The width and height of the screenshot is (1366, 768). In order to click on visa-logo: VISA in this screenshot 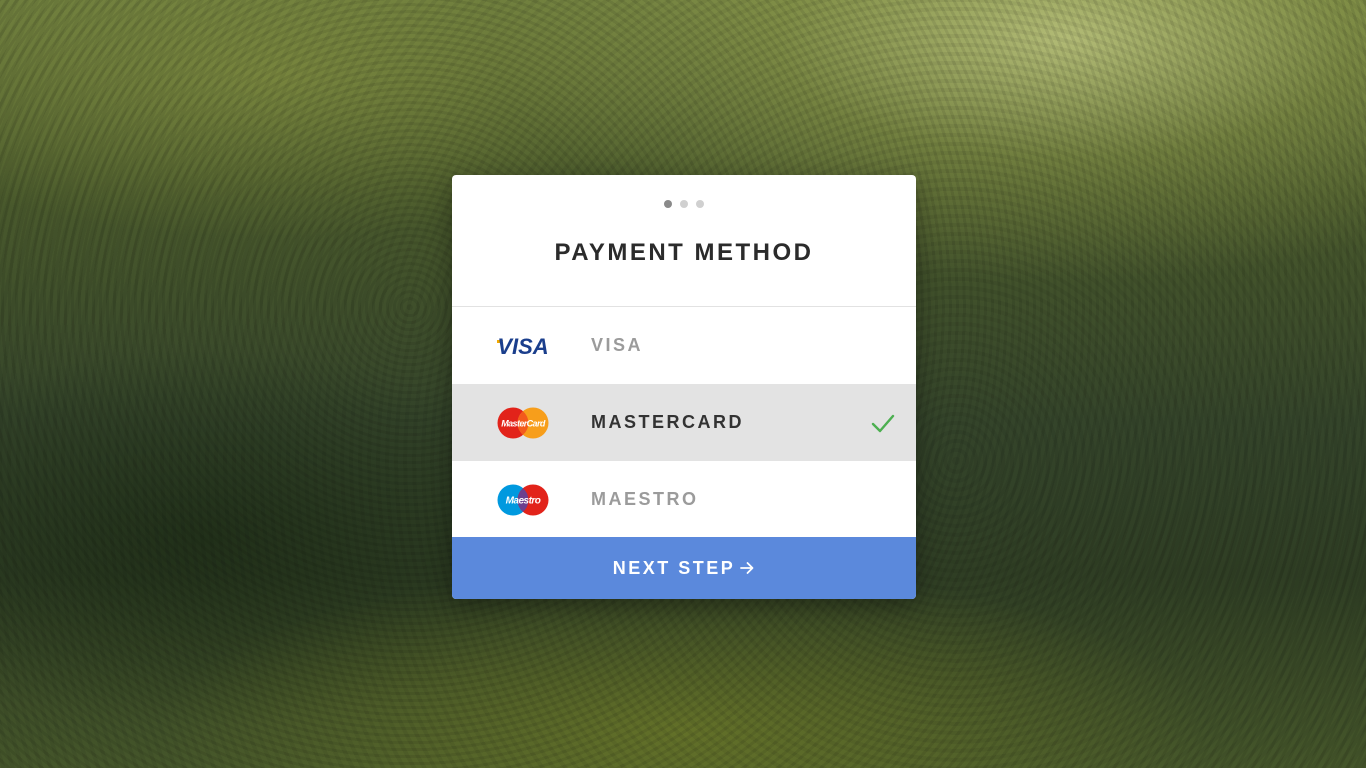, I will do `click(523, 346)`.